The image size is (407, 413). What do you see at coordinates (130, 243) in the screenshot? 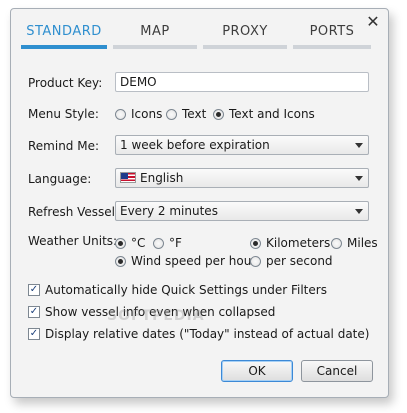
I see `weather-units-celsius-radio: °C` at bounding box center [130, 243].